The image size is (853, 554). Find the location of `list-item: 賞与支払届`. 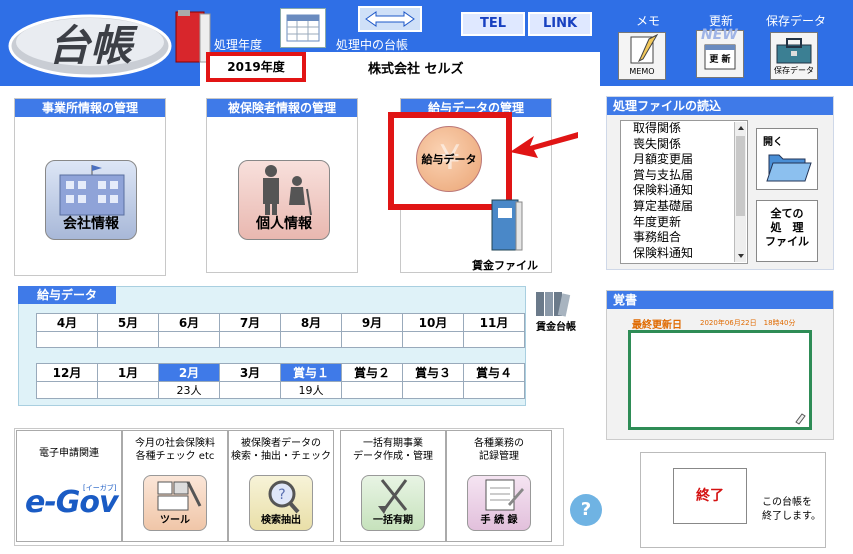

list-item: 賞与支払届 is located at coordinates (684, 176).